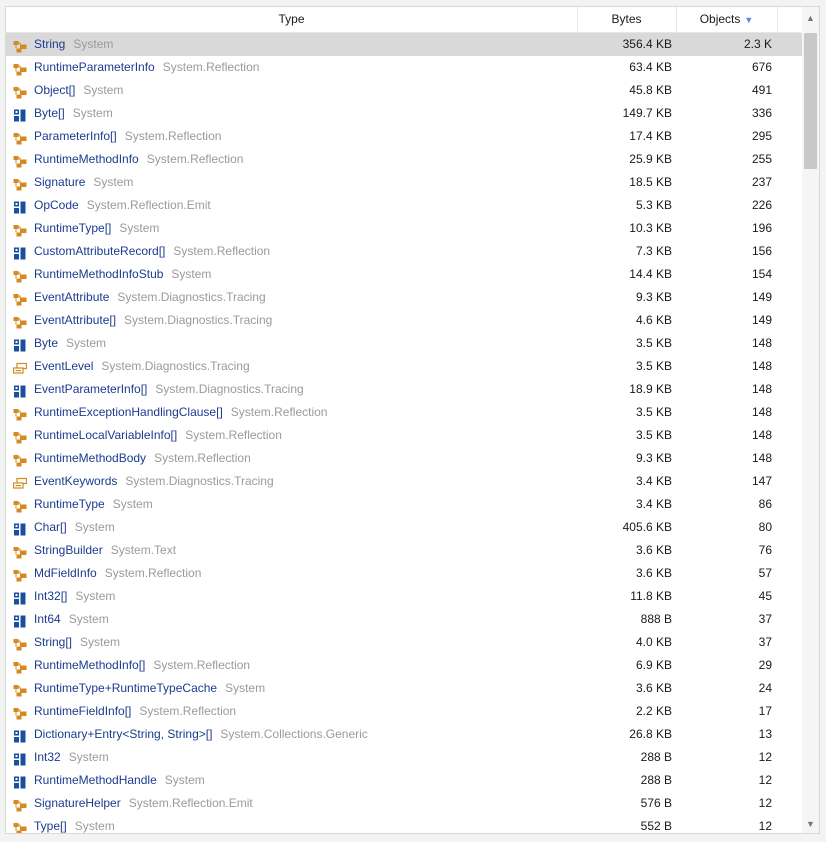 This screenshot has height=842, width=826. What do you see at coordinates (765, 573) in the screenshot?
I see `objects-cell: 57` at bounding box center [765, 573].